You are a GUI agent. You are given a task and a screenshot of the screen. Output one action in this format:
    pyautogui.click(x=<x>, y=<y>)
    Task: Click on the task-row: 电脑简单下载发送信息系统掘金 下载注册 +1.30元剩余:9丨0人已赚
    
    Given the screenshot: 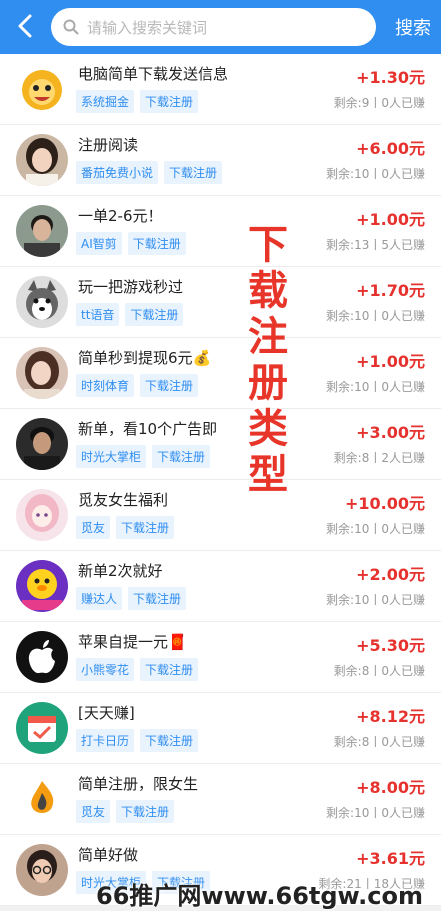 What is the action you would take?
    pyautogui.click(x=220, y=89)
    